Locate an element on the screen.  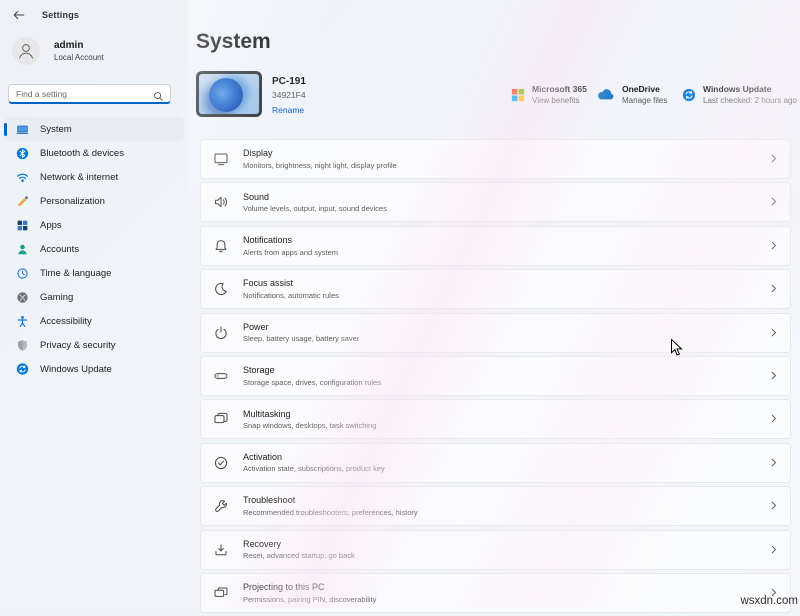
window-title: Settings is located at coordinates (61, 15).